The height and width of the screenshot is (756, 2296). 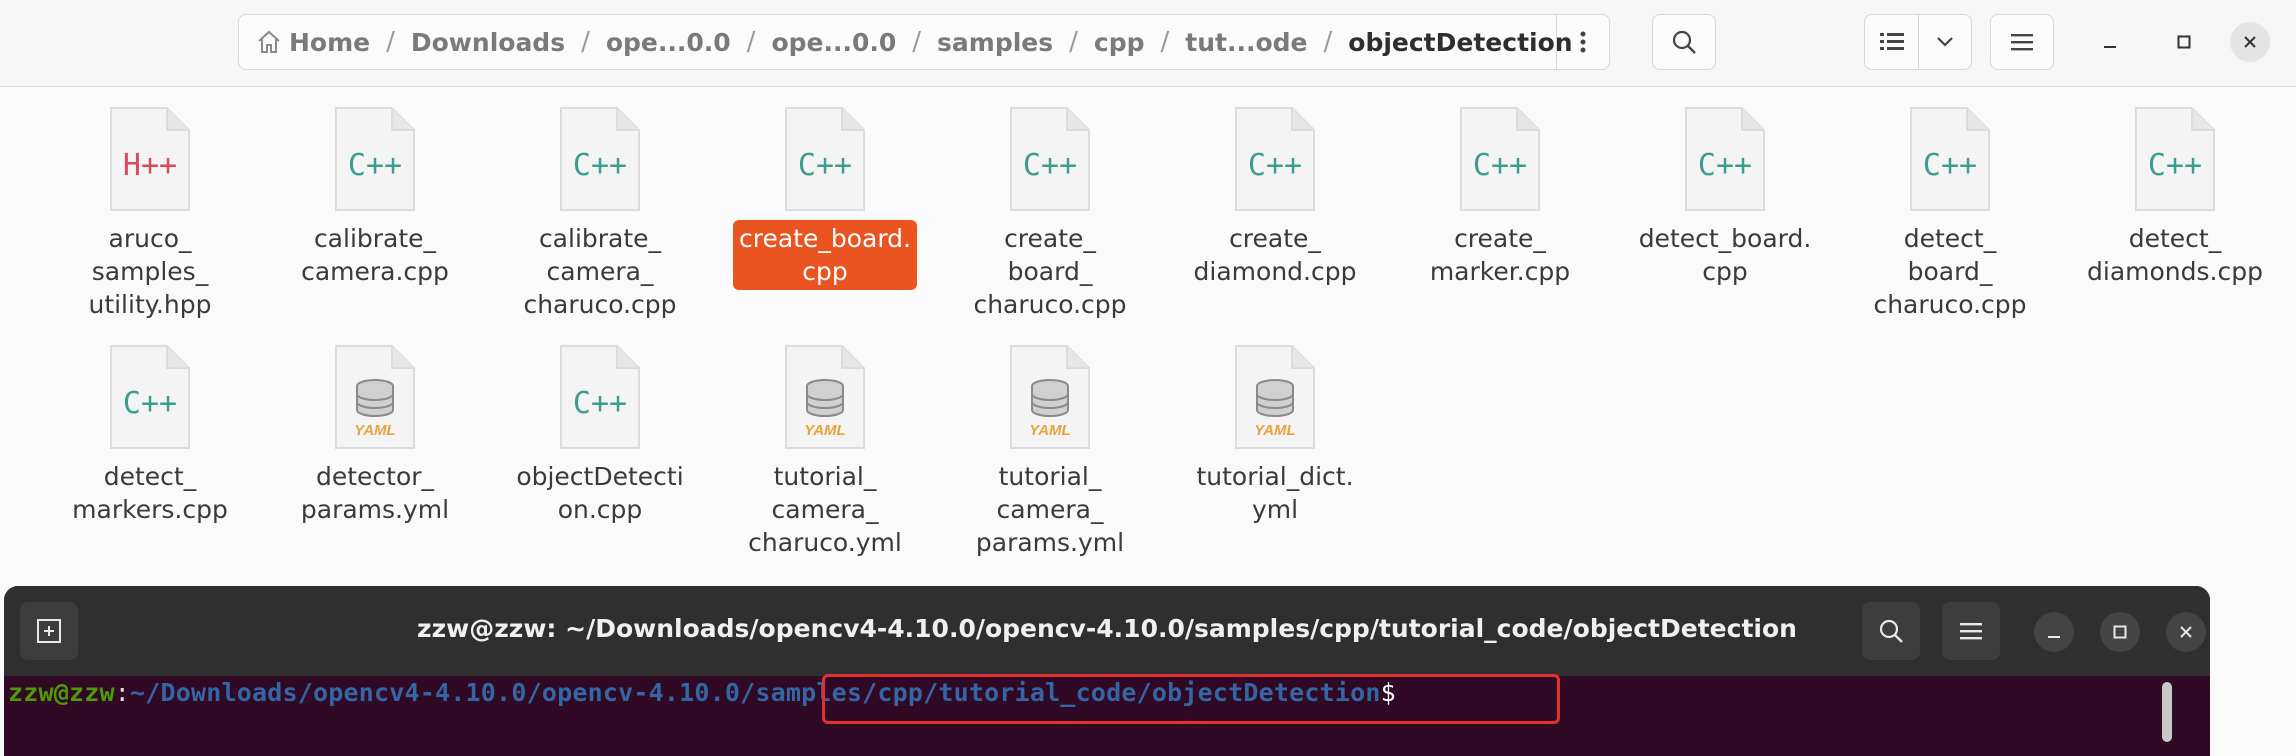 What do you see at coordinates (333, 42) in the screenshot?
I see `breadcrumb-home: Home` at bounding box center [333, 42].